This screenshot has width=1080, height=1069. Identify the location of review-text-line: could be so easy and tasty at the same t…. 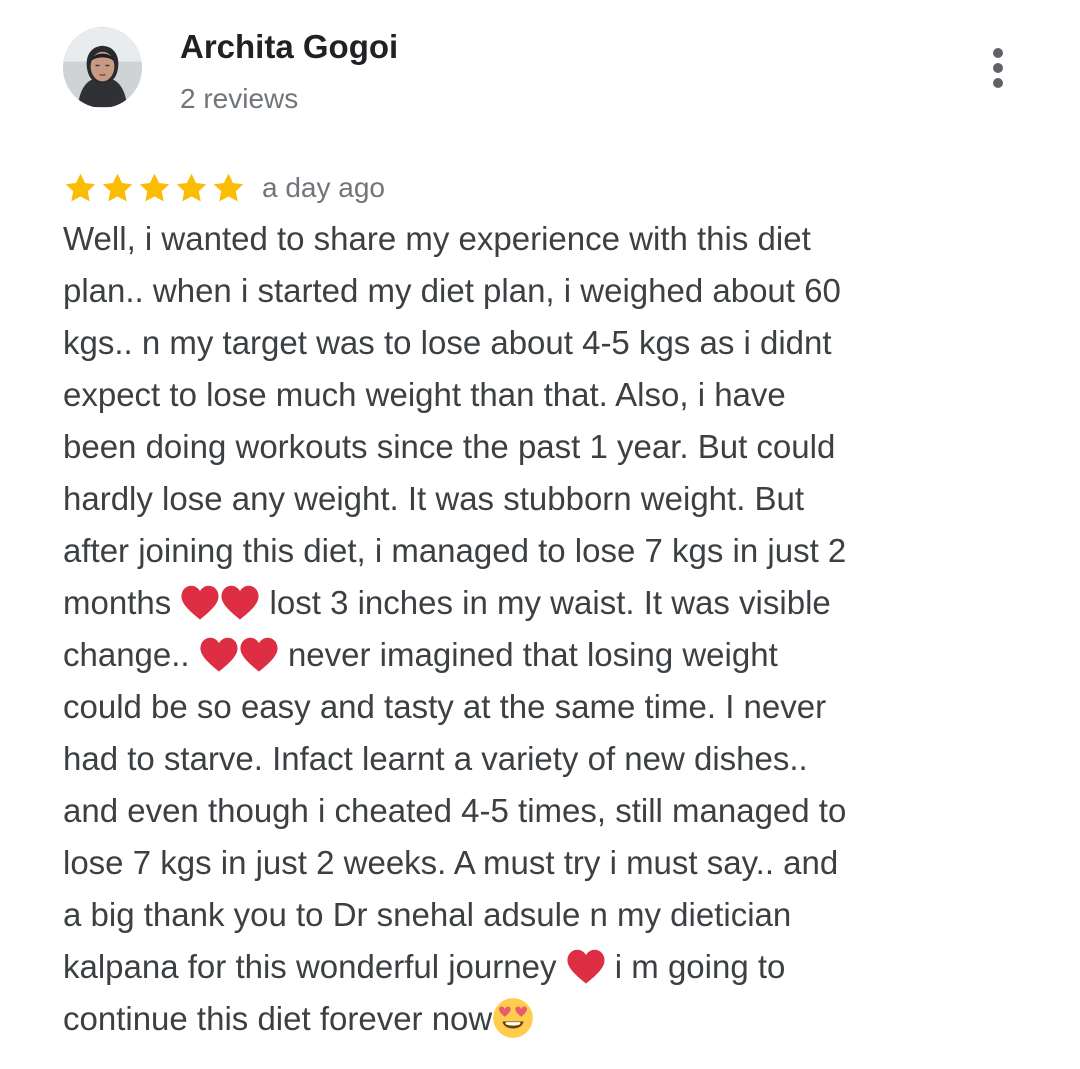
(513, 707).